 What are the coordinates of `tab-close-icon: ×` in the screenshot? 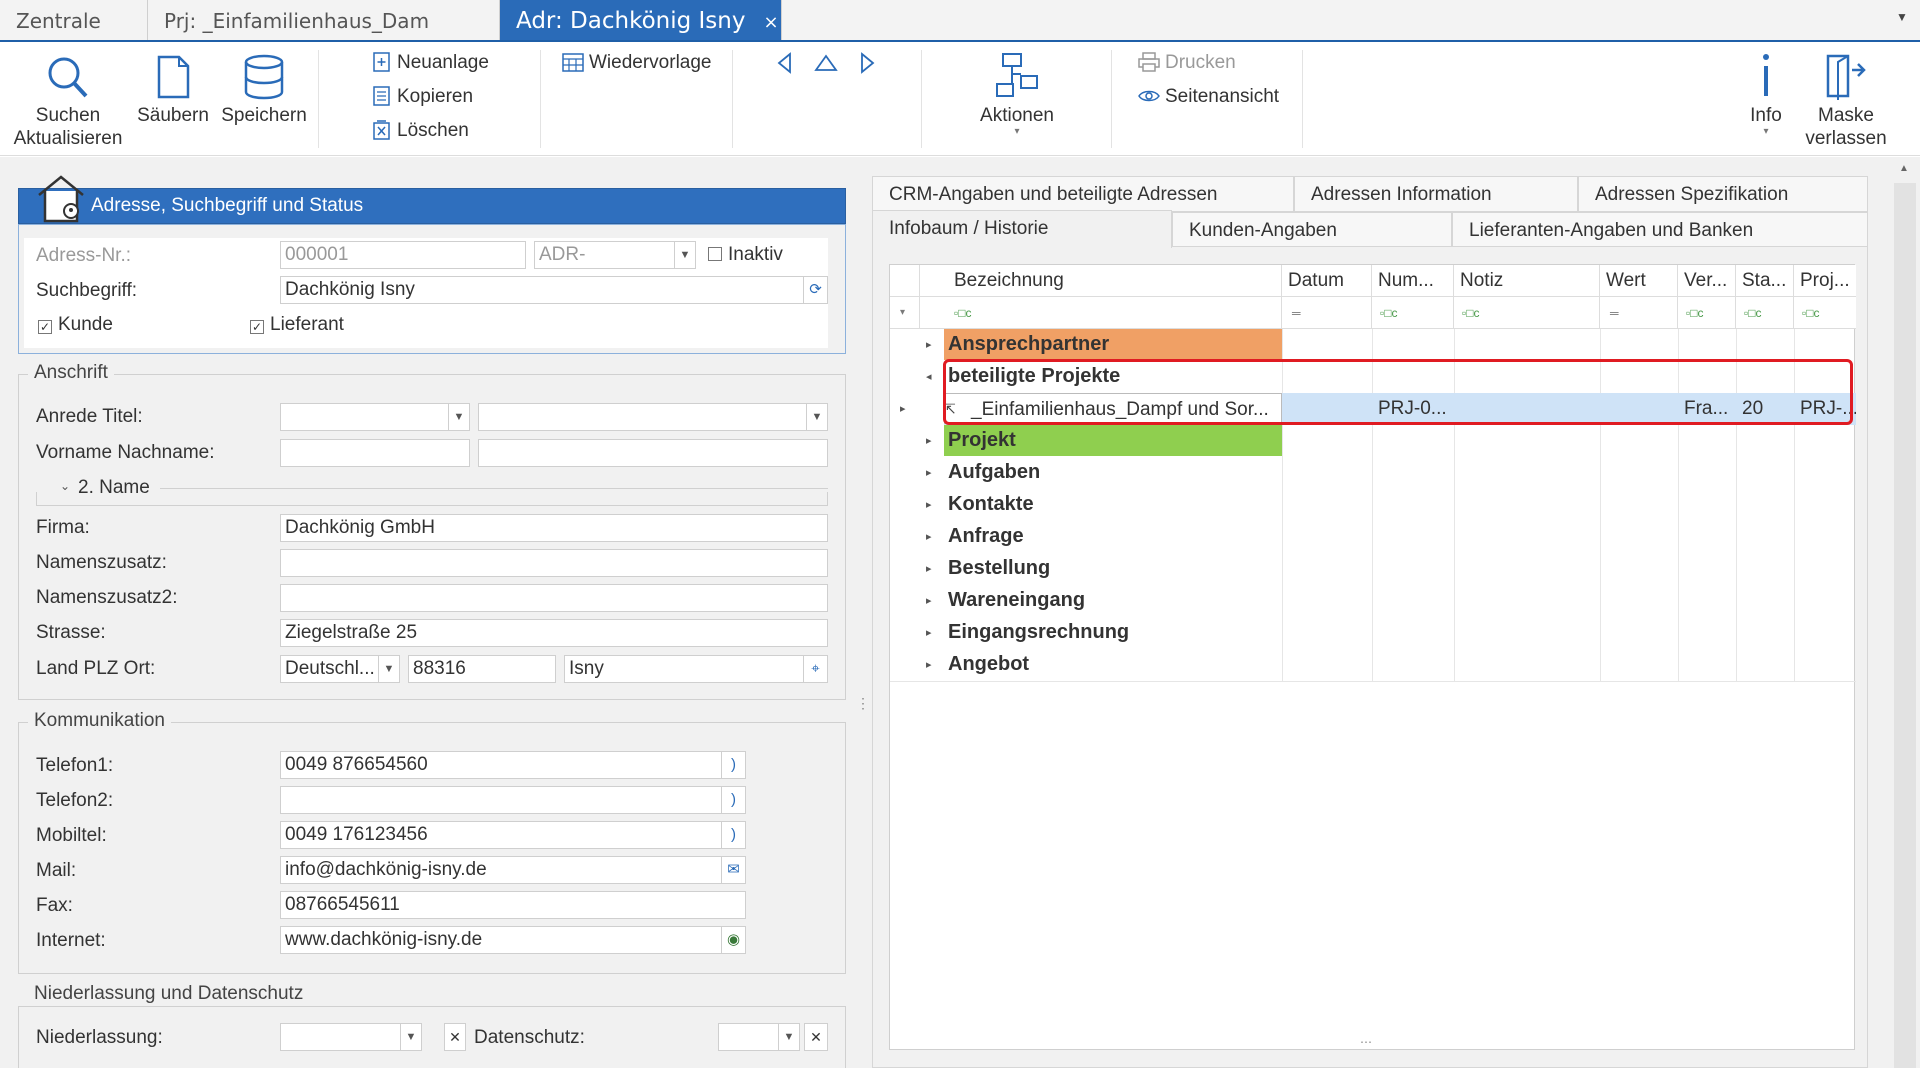 It's located at (770, 22).